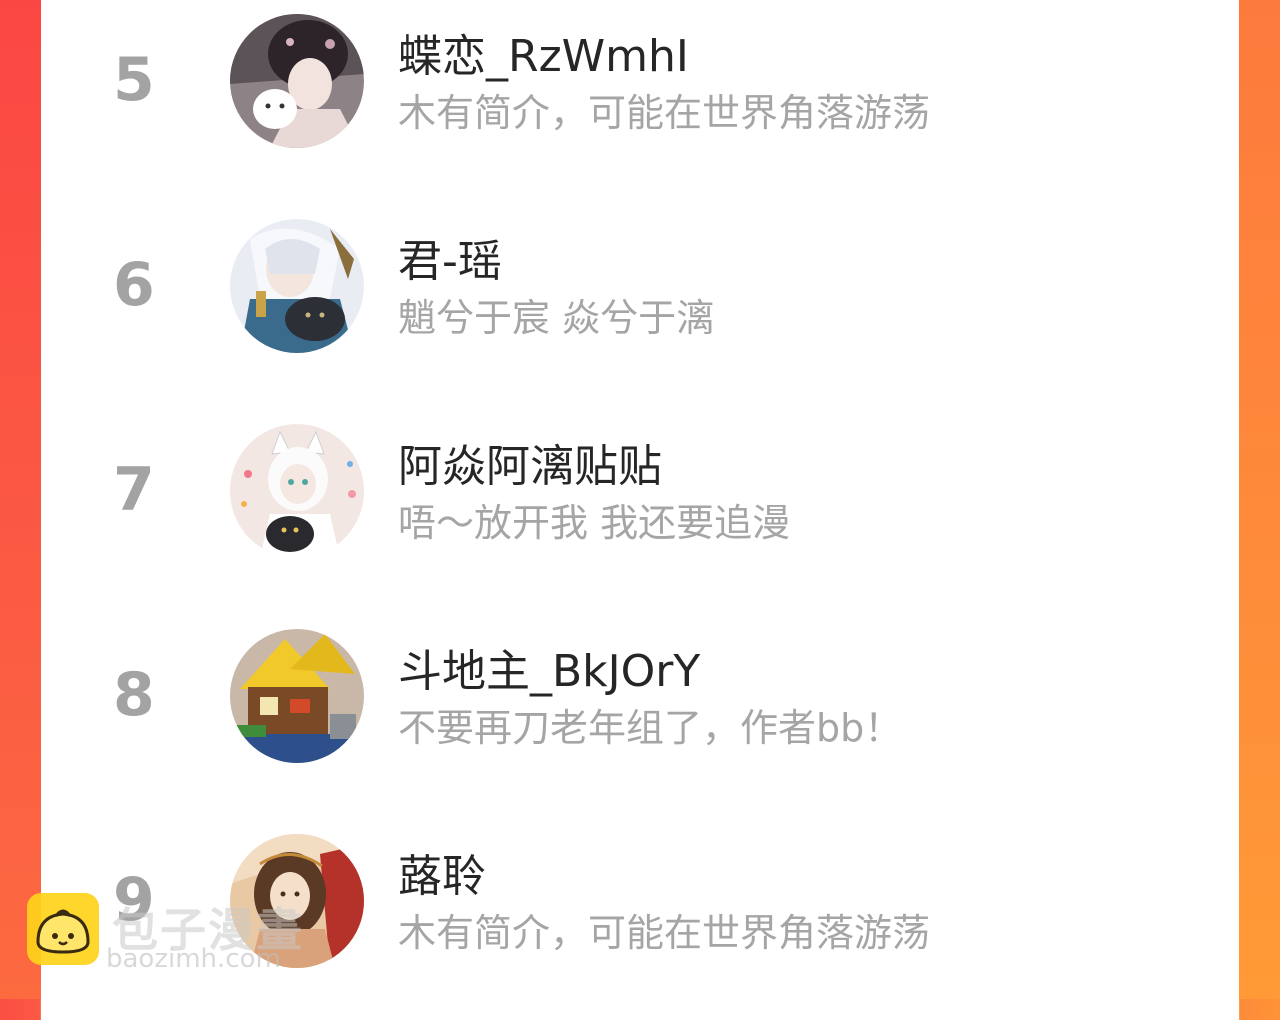  What do you see at coordinates (297, 696) in the screenshot?
I see `lego-house-avatar` at bounding box center [297, 696].